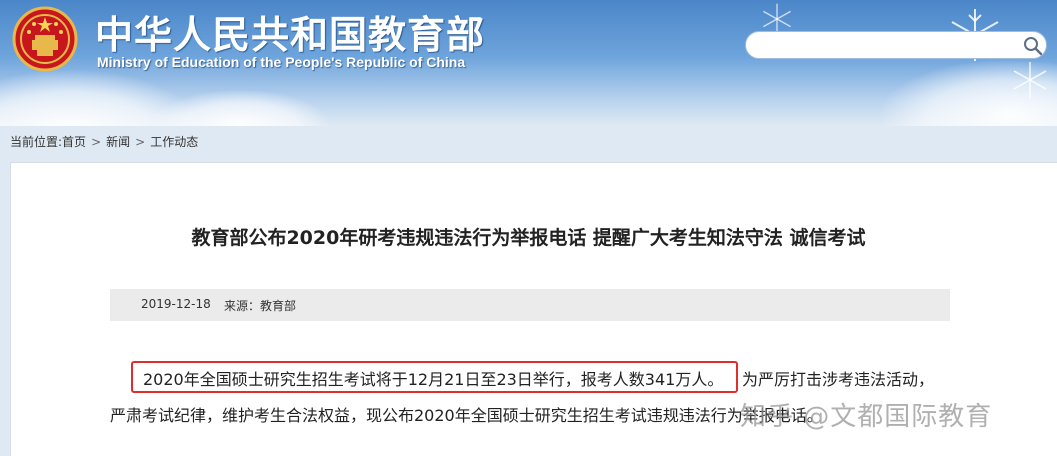 The width and height of the screenshot is (1057, 456). What do you see at coordinates (45, 39) in the screenshot?
I see `national-emblem-icon` at bounding box center [45, 39].